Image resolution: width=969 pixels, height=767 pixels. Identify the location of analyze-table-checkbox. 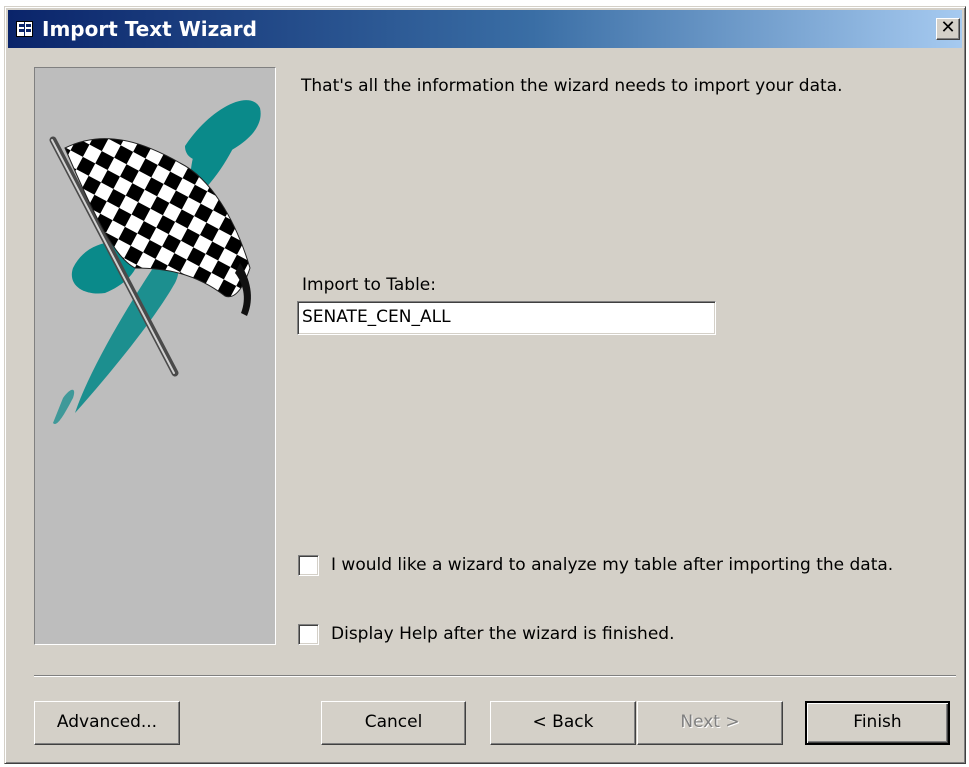
(308, 565).